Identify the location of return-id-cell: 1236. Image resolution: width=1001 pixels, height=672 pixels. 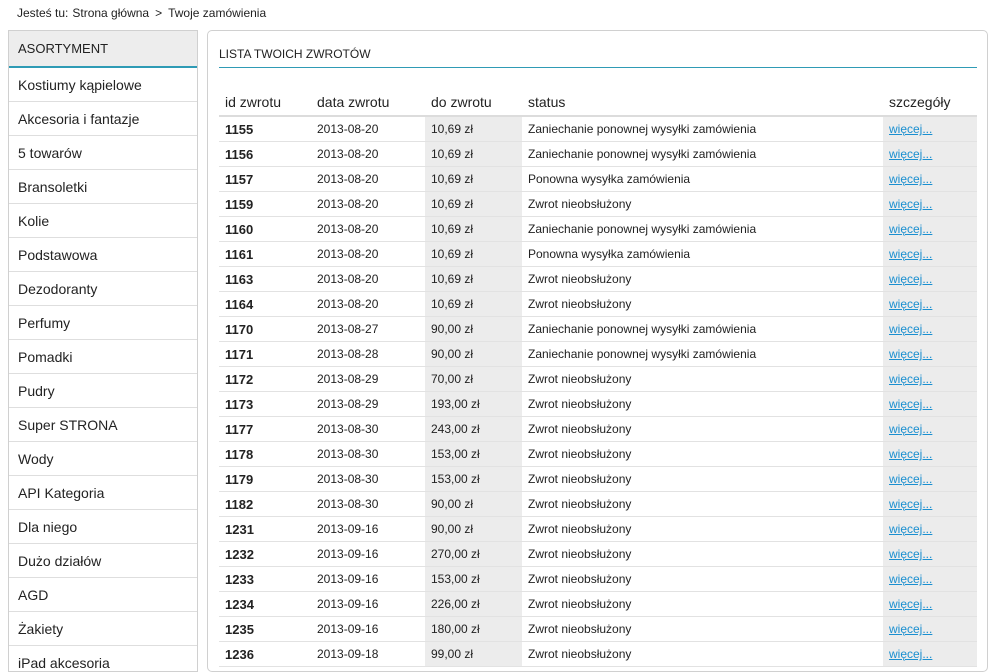
(265, 654).